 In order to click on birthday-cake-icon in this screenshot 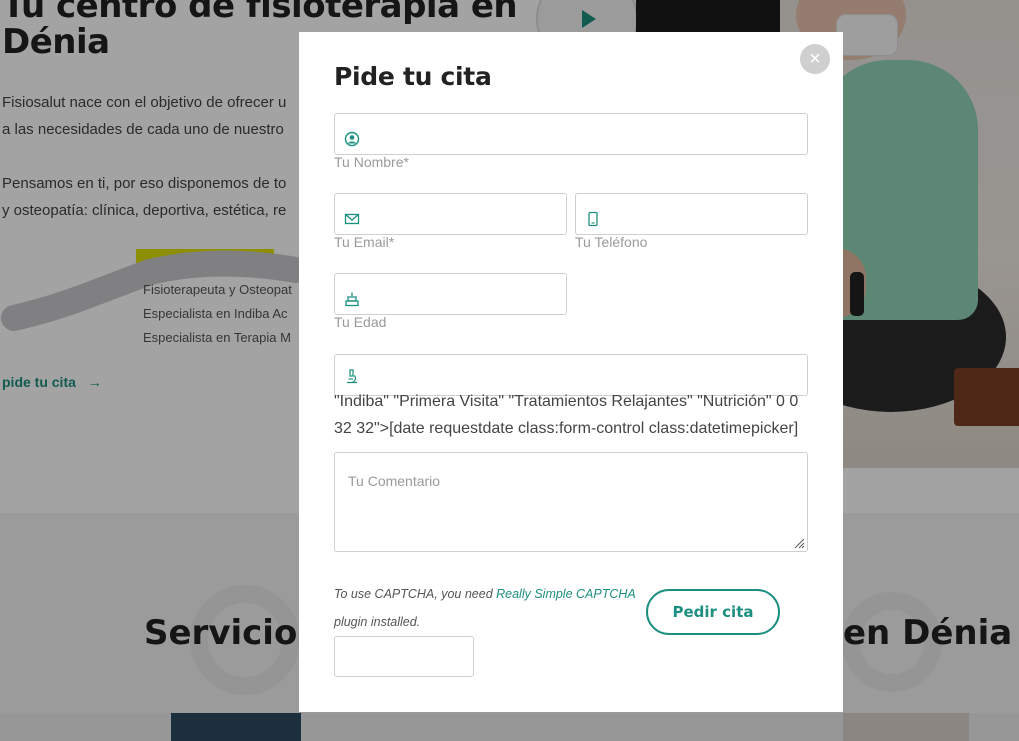, I will do `click(352, 299)`.